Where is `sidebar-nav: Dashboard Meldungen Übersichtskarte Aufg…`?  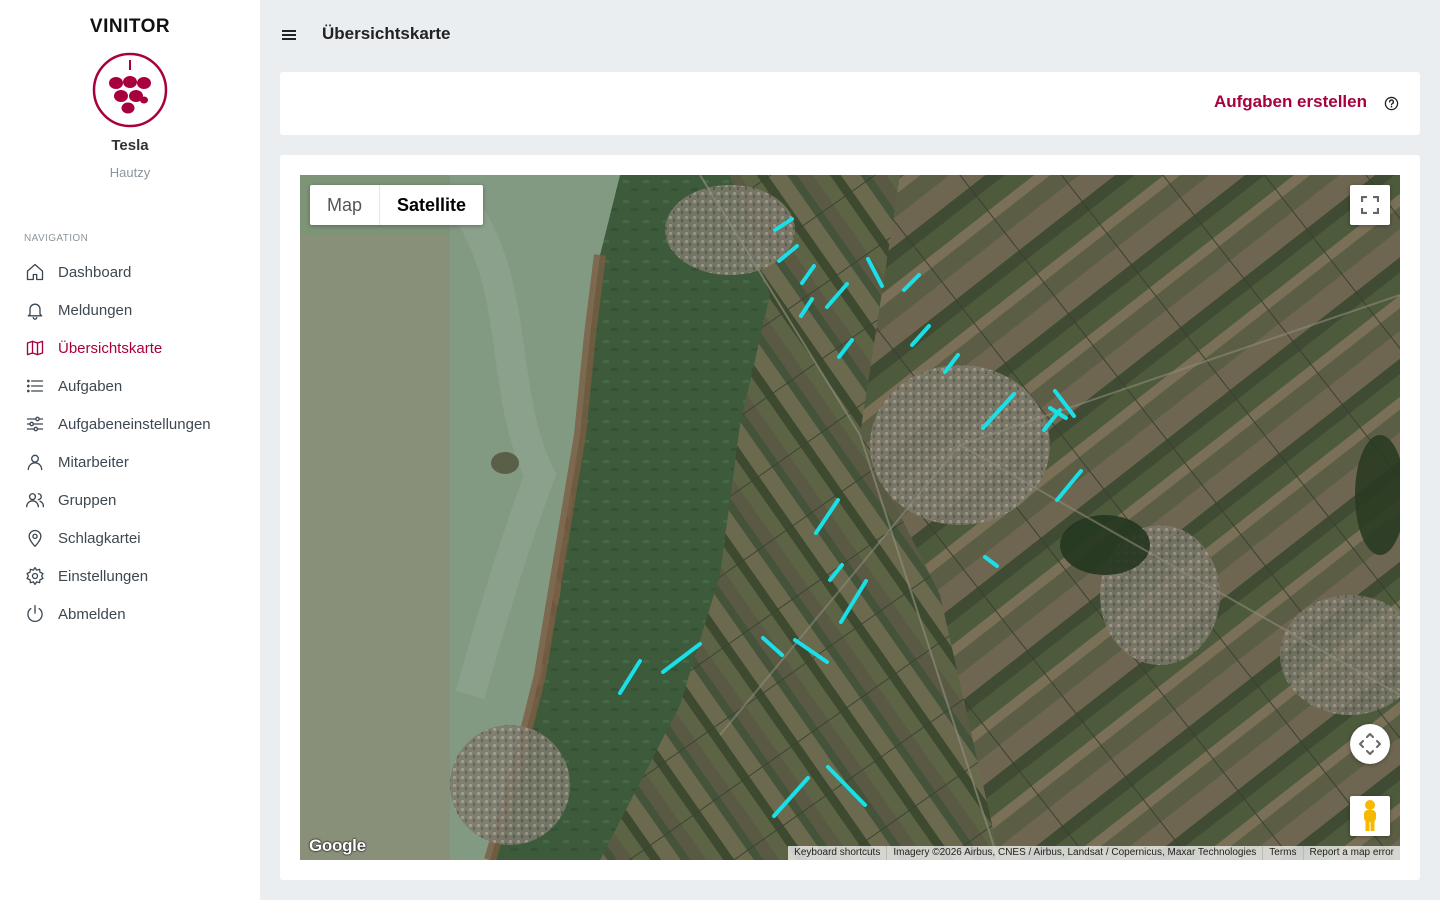
sidebar-nav: Dashboard Meldungen Übersichtskarte Aufg… is located at coordinates (130, 443).